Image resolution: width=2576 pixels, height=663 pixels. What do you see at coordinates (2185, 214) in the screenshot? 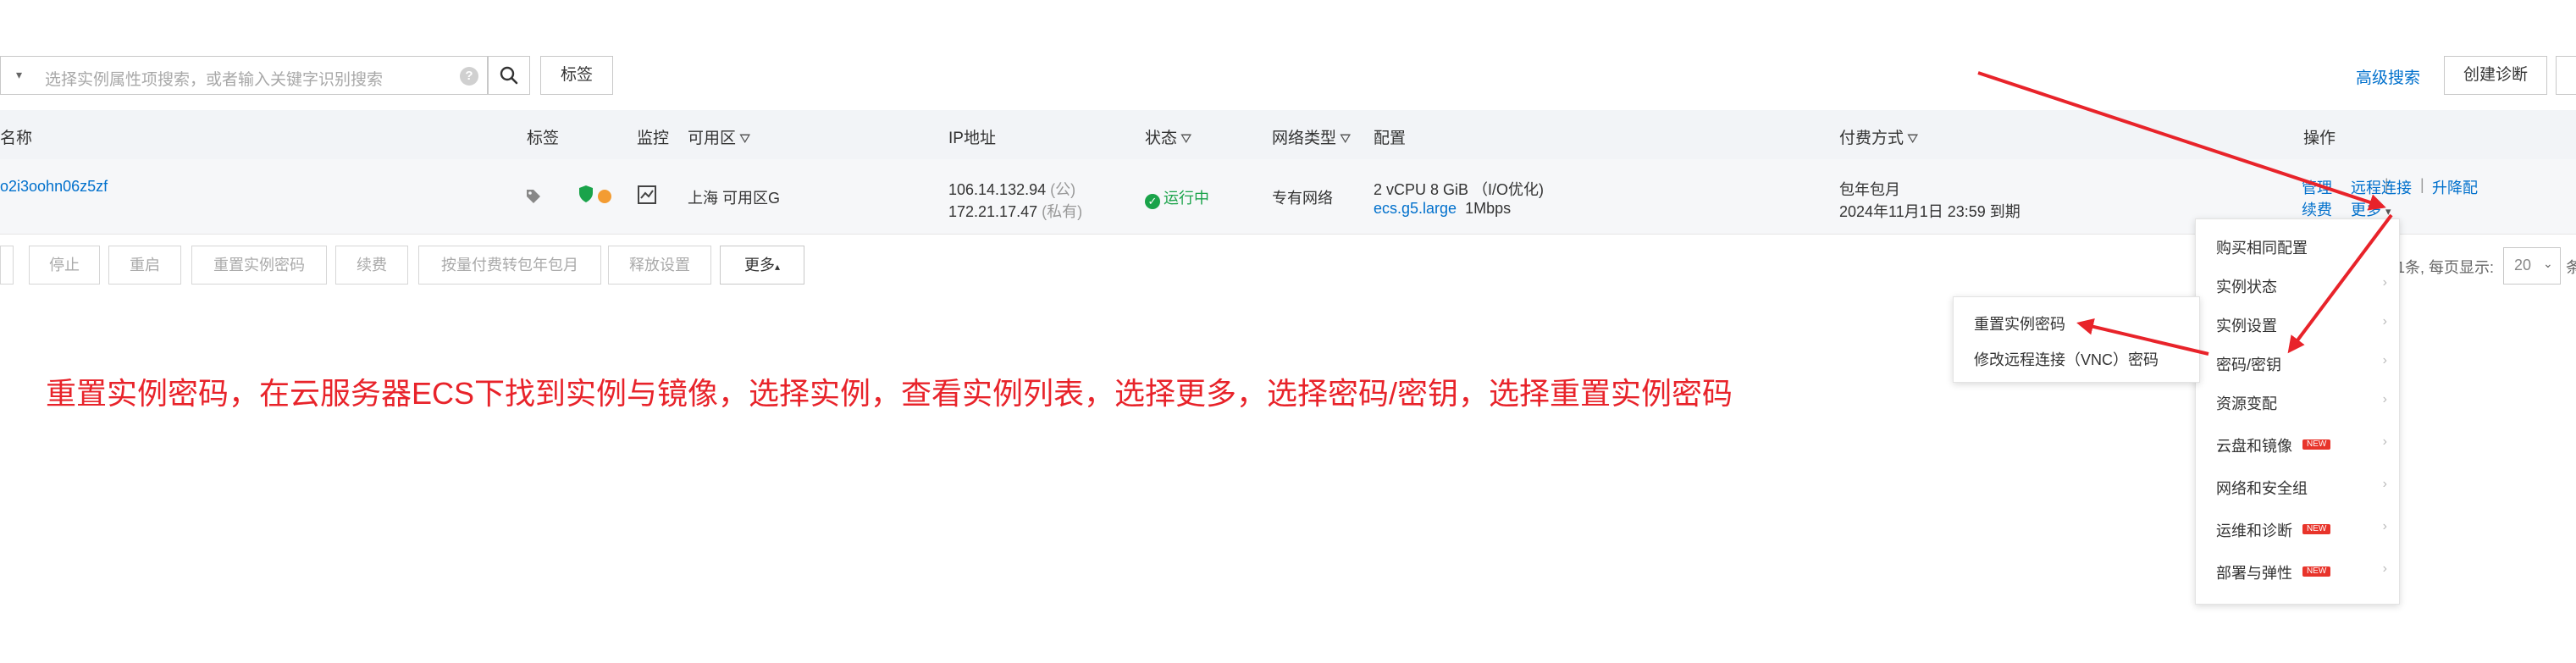
I see `annotation-arrows` at bounding box center [2185, 214].